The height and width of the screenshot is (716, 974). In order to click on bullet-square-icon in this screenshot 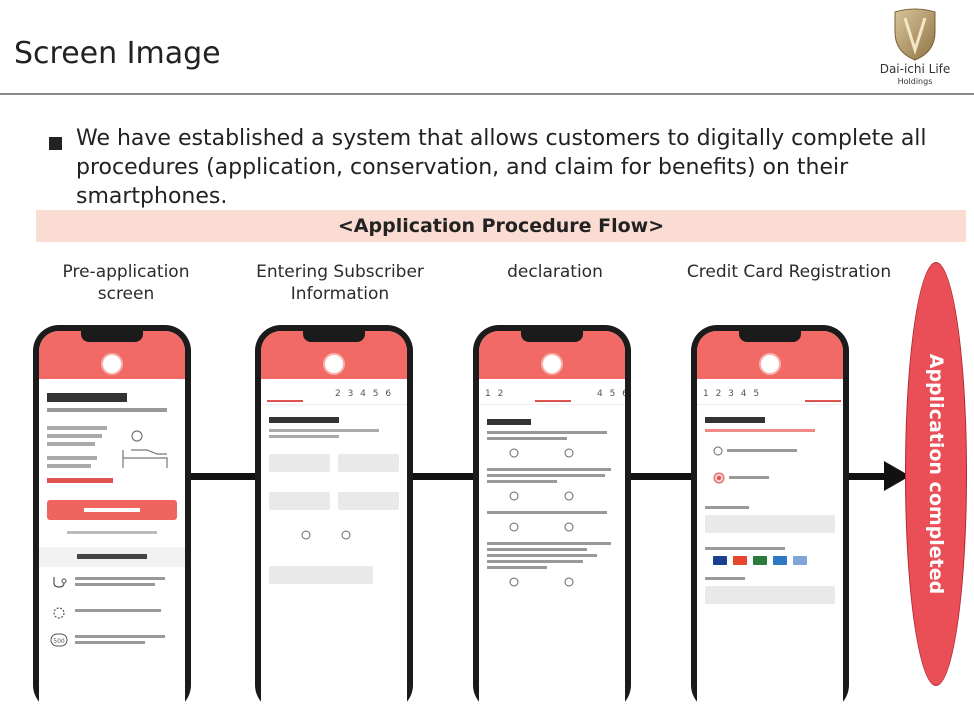, I will do `click(55, 143)`.